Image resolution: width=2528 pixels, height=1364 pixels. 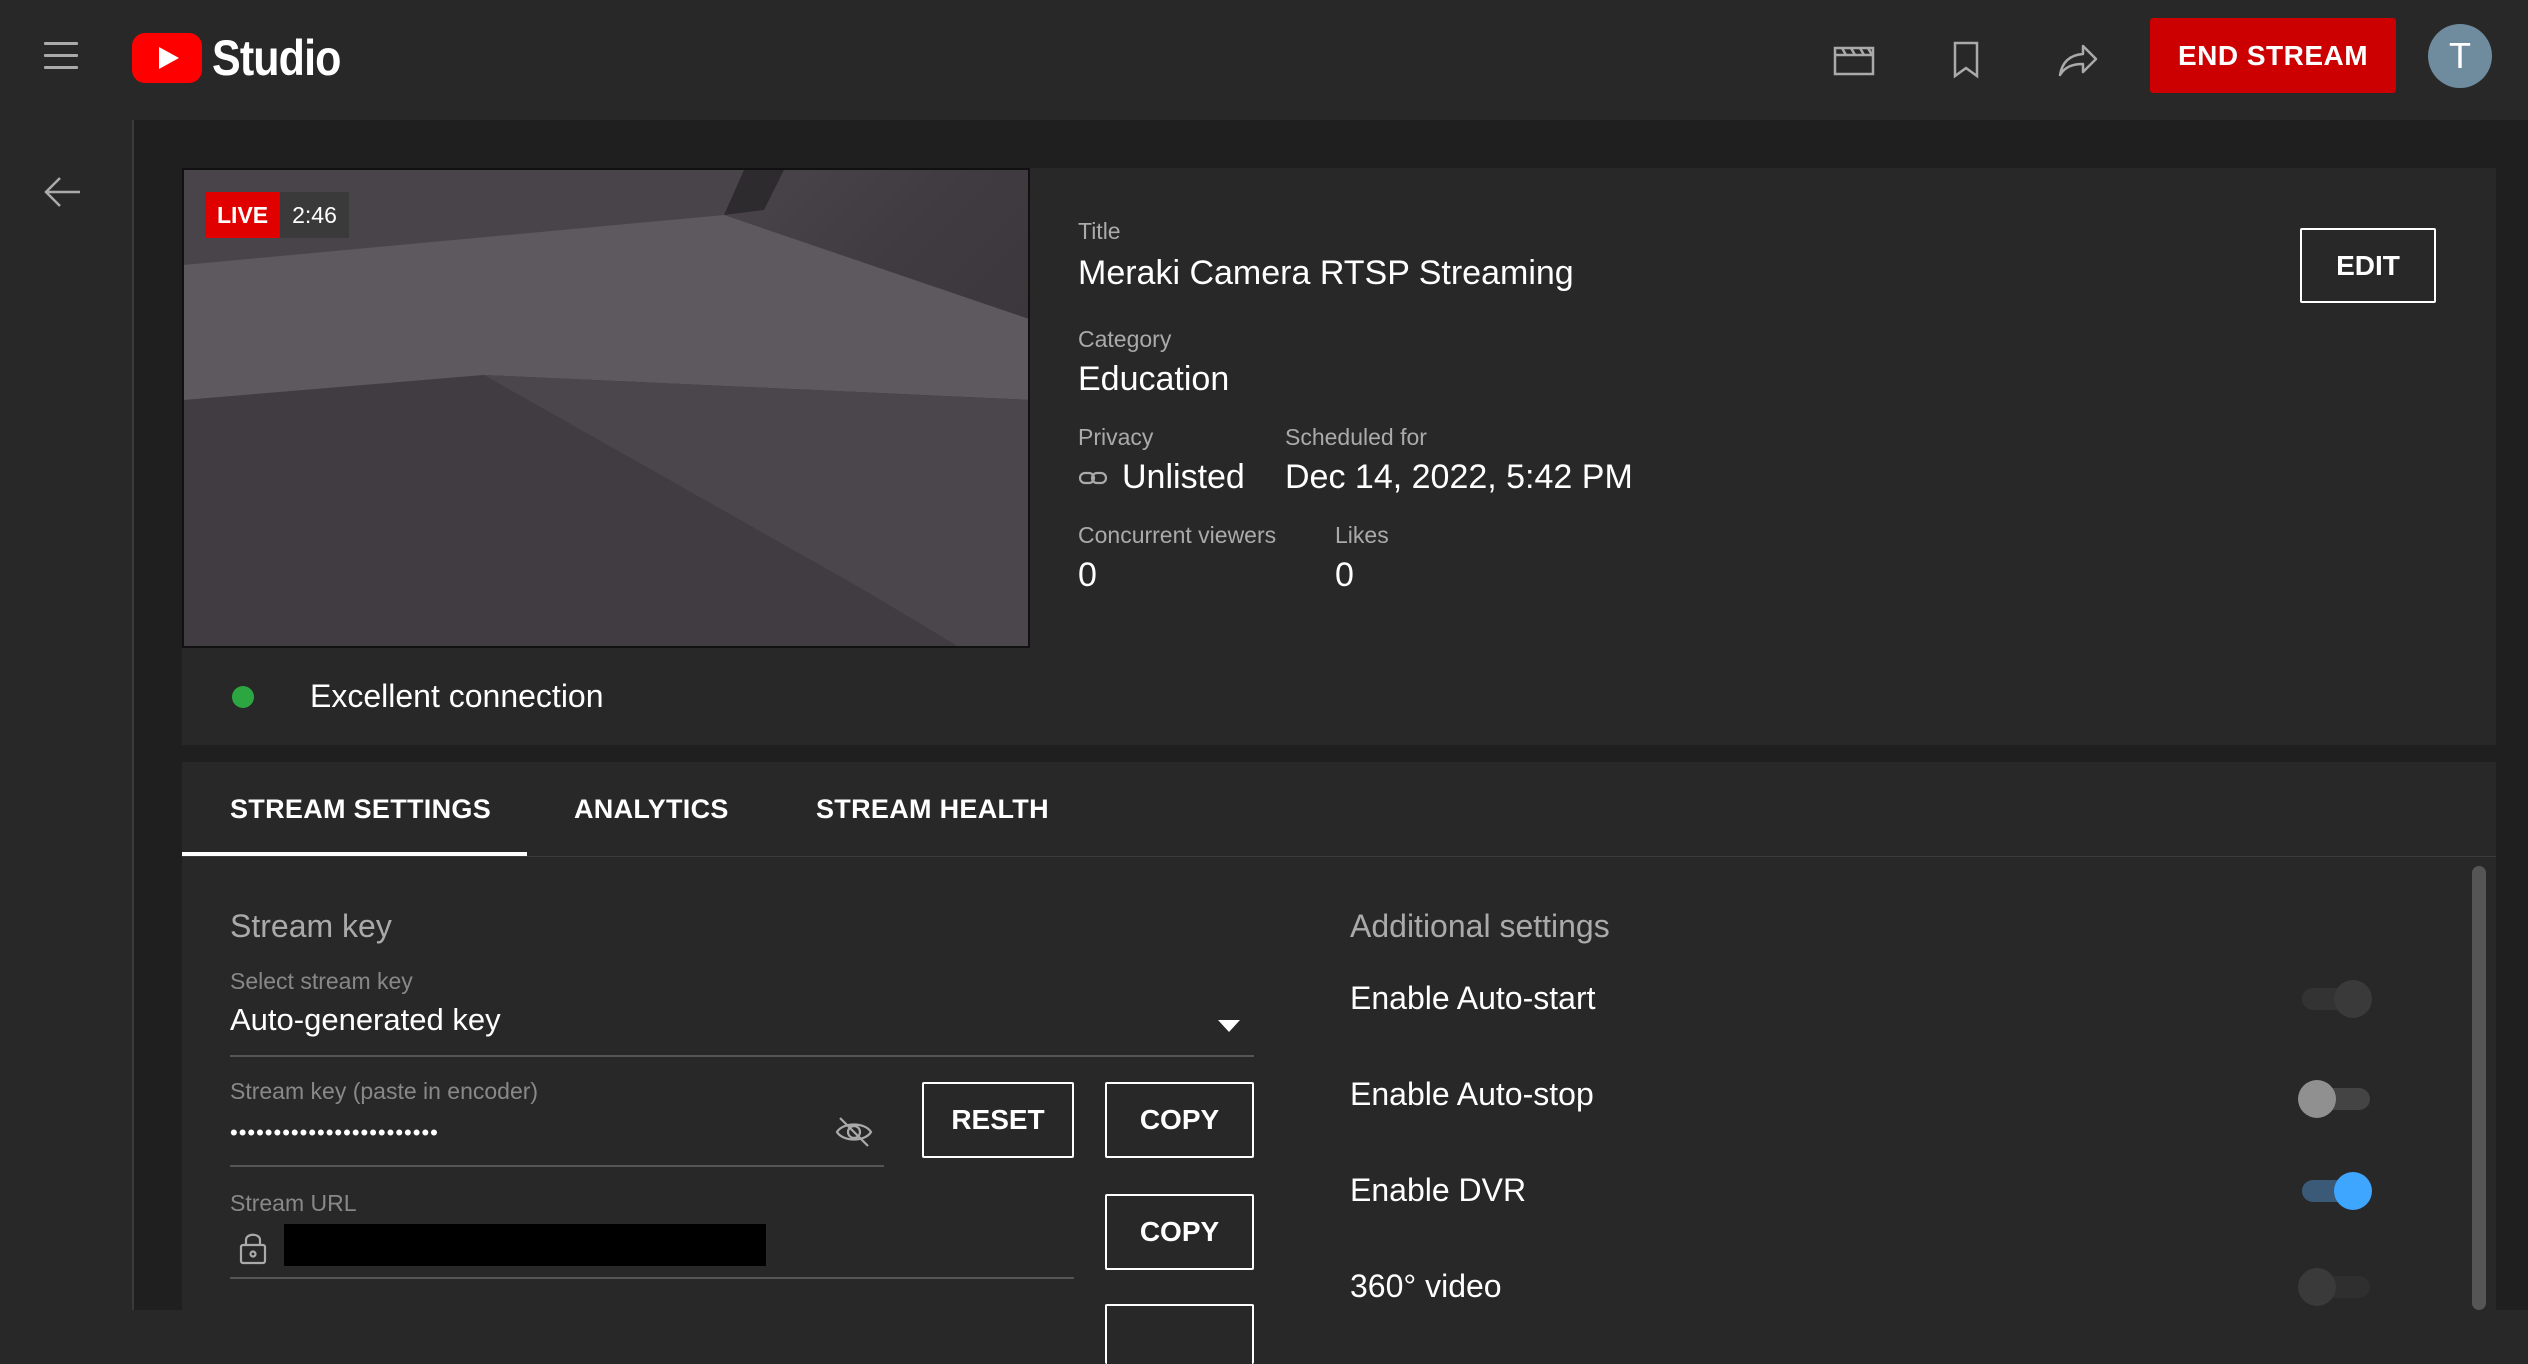 What do you see at coordinates (1854, 60) in the screenshot?
I see `clapperboard-icon` at bounding box center [1854, 60].